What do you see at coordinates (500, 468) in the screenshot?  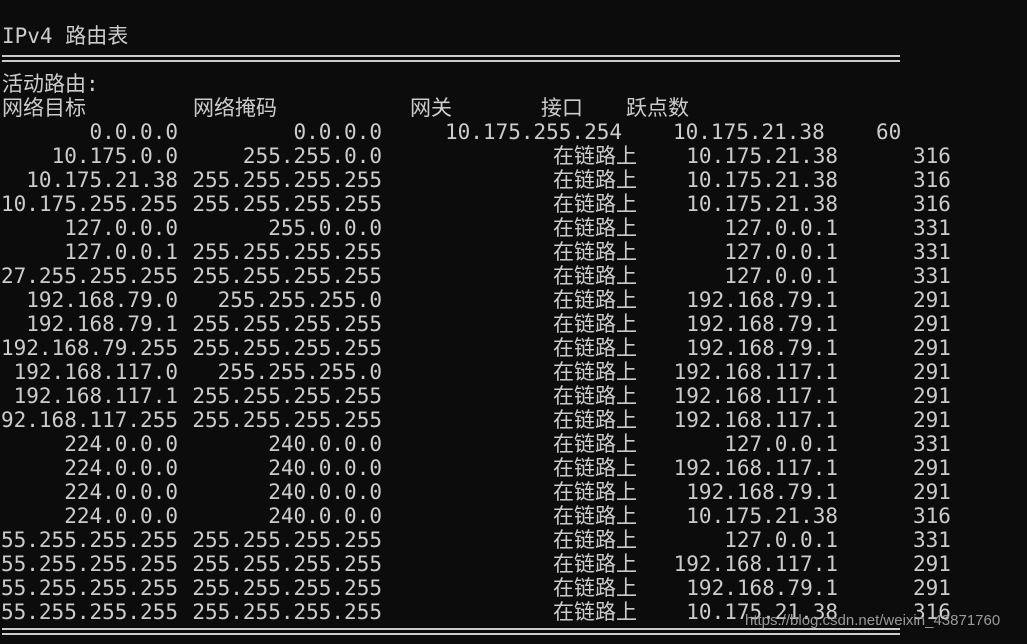 I see `table-row: 224.0.0.0 240.0.0.0 在链路上 192.168.117.1 291` at bounding box center [500, 468].